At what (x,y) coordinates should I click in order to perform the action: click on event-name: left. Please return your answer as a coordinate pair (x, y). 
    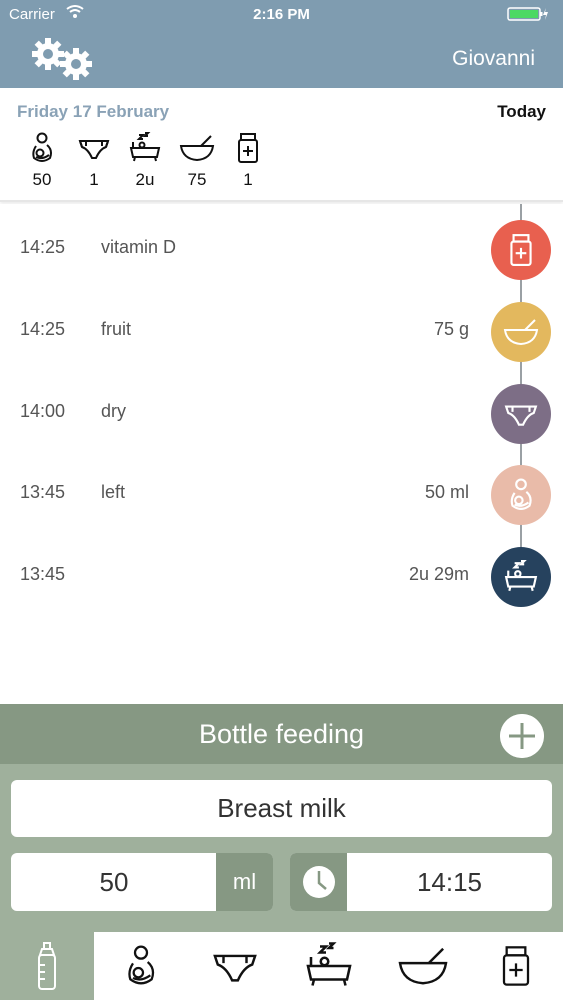
    Looking at the image, I should click on (113, 492).